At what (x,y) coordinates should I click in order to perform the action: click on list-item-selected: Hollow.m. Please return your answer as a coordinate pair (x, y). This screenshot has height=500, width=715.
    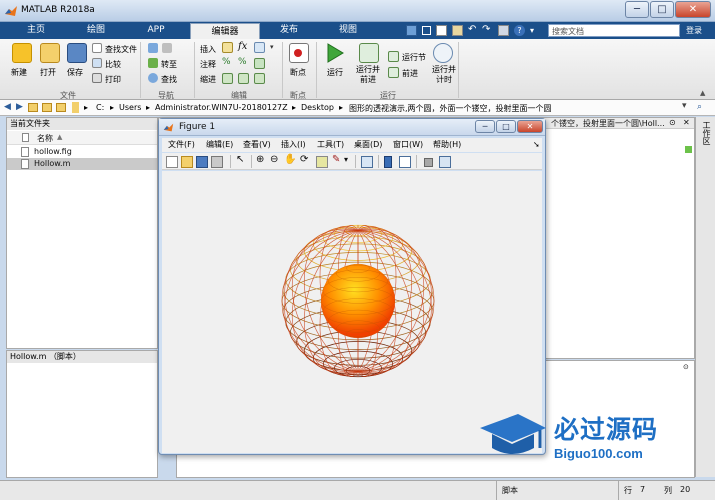
    Looking at the image, I should click on (82, 164).